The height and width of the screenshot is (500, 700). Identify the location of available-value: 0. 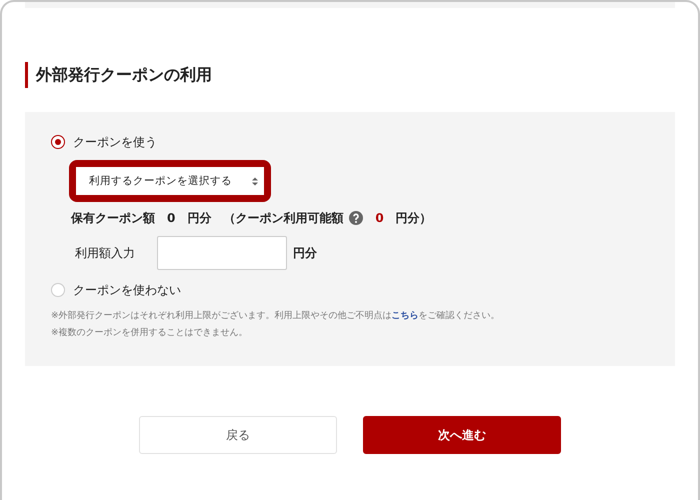
(379, 218).